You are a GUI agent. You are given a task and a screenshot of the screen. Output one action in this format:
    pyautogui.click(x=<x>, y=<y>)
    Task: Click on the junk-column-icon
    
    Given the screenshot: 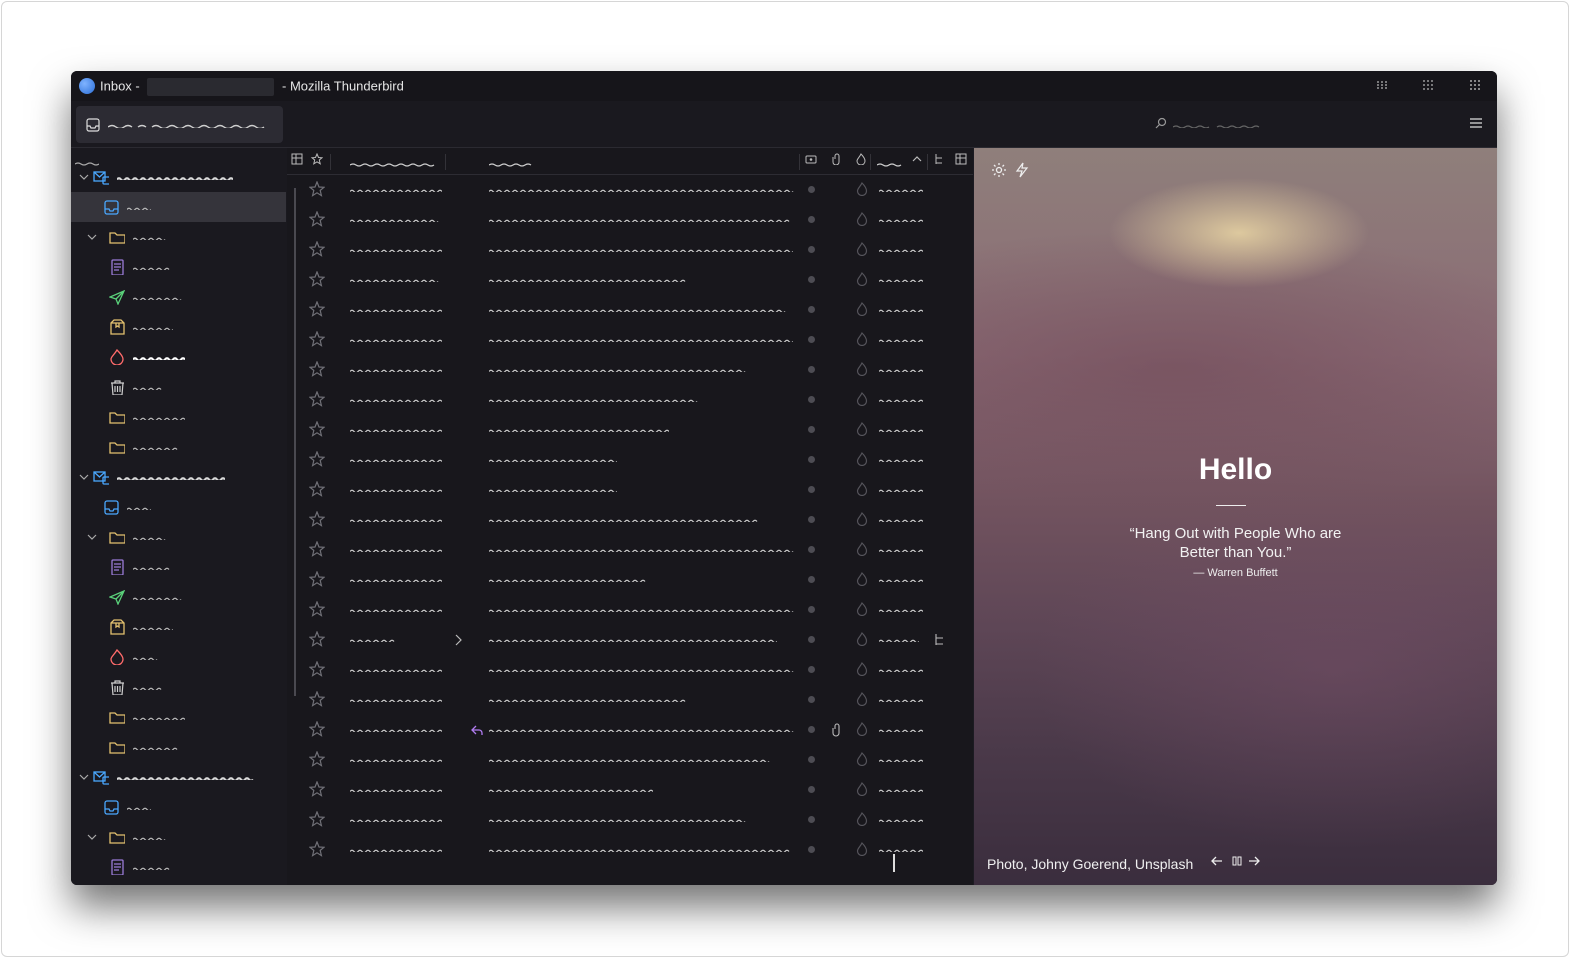 What is the action you would take?
    pyautogui.click(x=861, y=160)
    